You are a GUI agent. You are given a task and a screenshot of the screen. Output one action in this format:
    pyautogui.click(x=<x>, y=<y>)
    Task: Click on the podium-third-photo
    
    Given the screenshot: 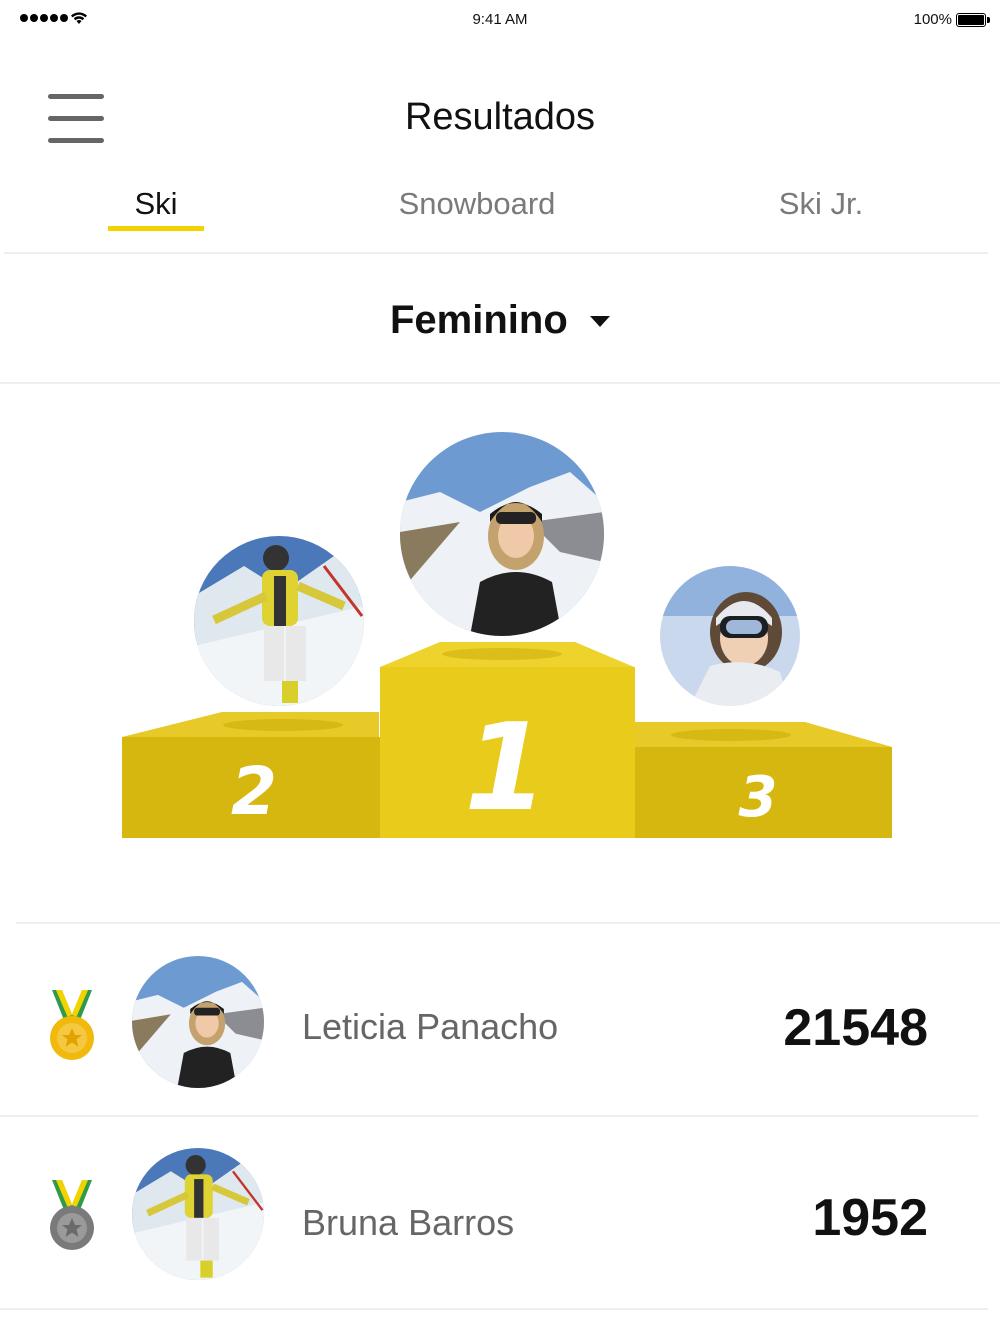 What is the action you would take?
    pyautogui.click(x=730, y=636)
    